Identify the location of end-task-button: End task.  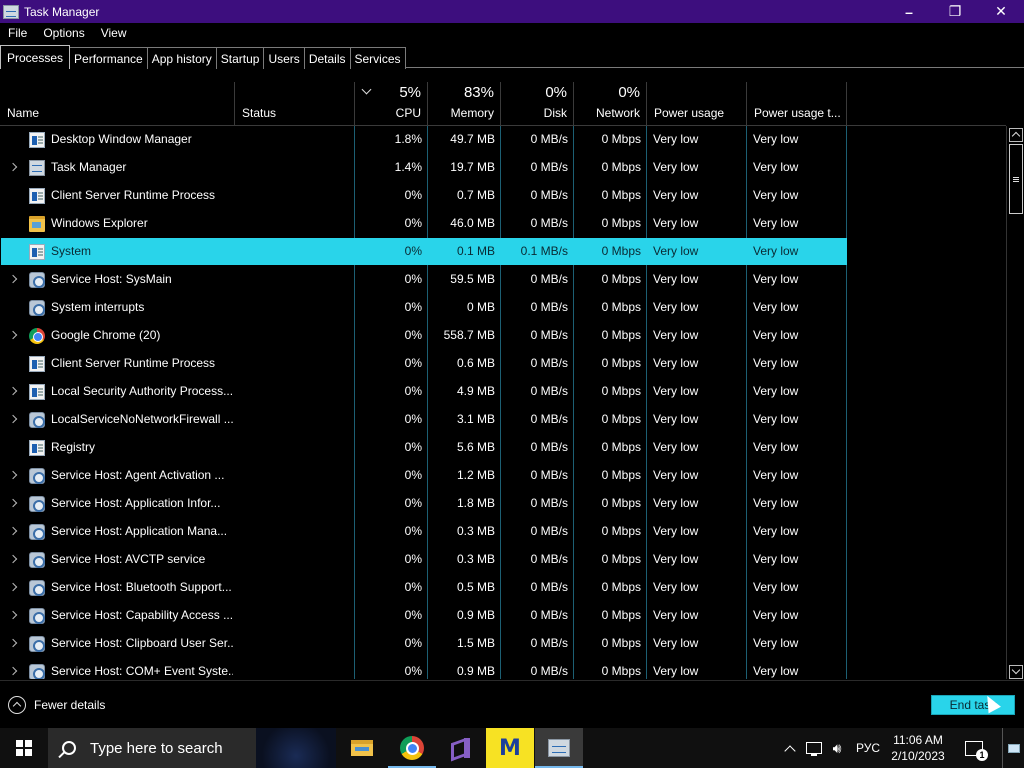
(973, 705).